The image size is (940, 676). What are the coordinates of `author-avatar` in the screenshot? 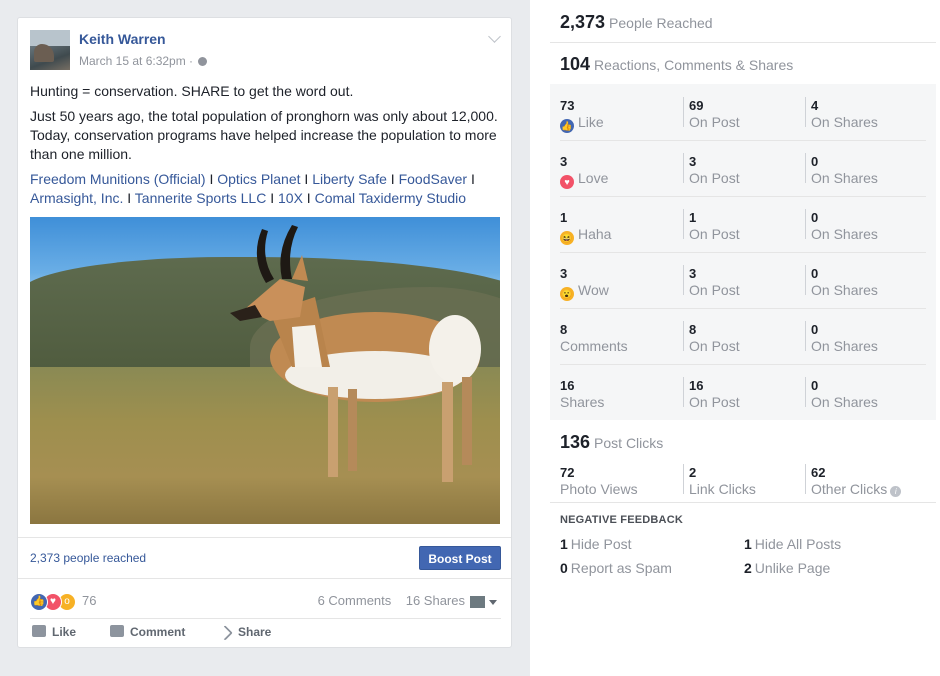 It's located at (50, 50).